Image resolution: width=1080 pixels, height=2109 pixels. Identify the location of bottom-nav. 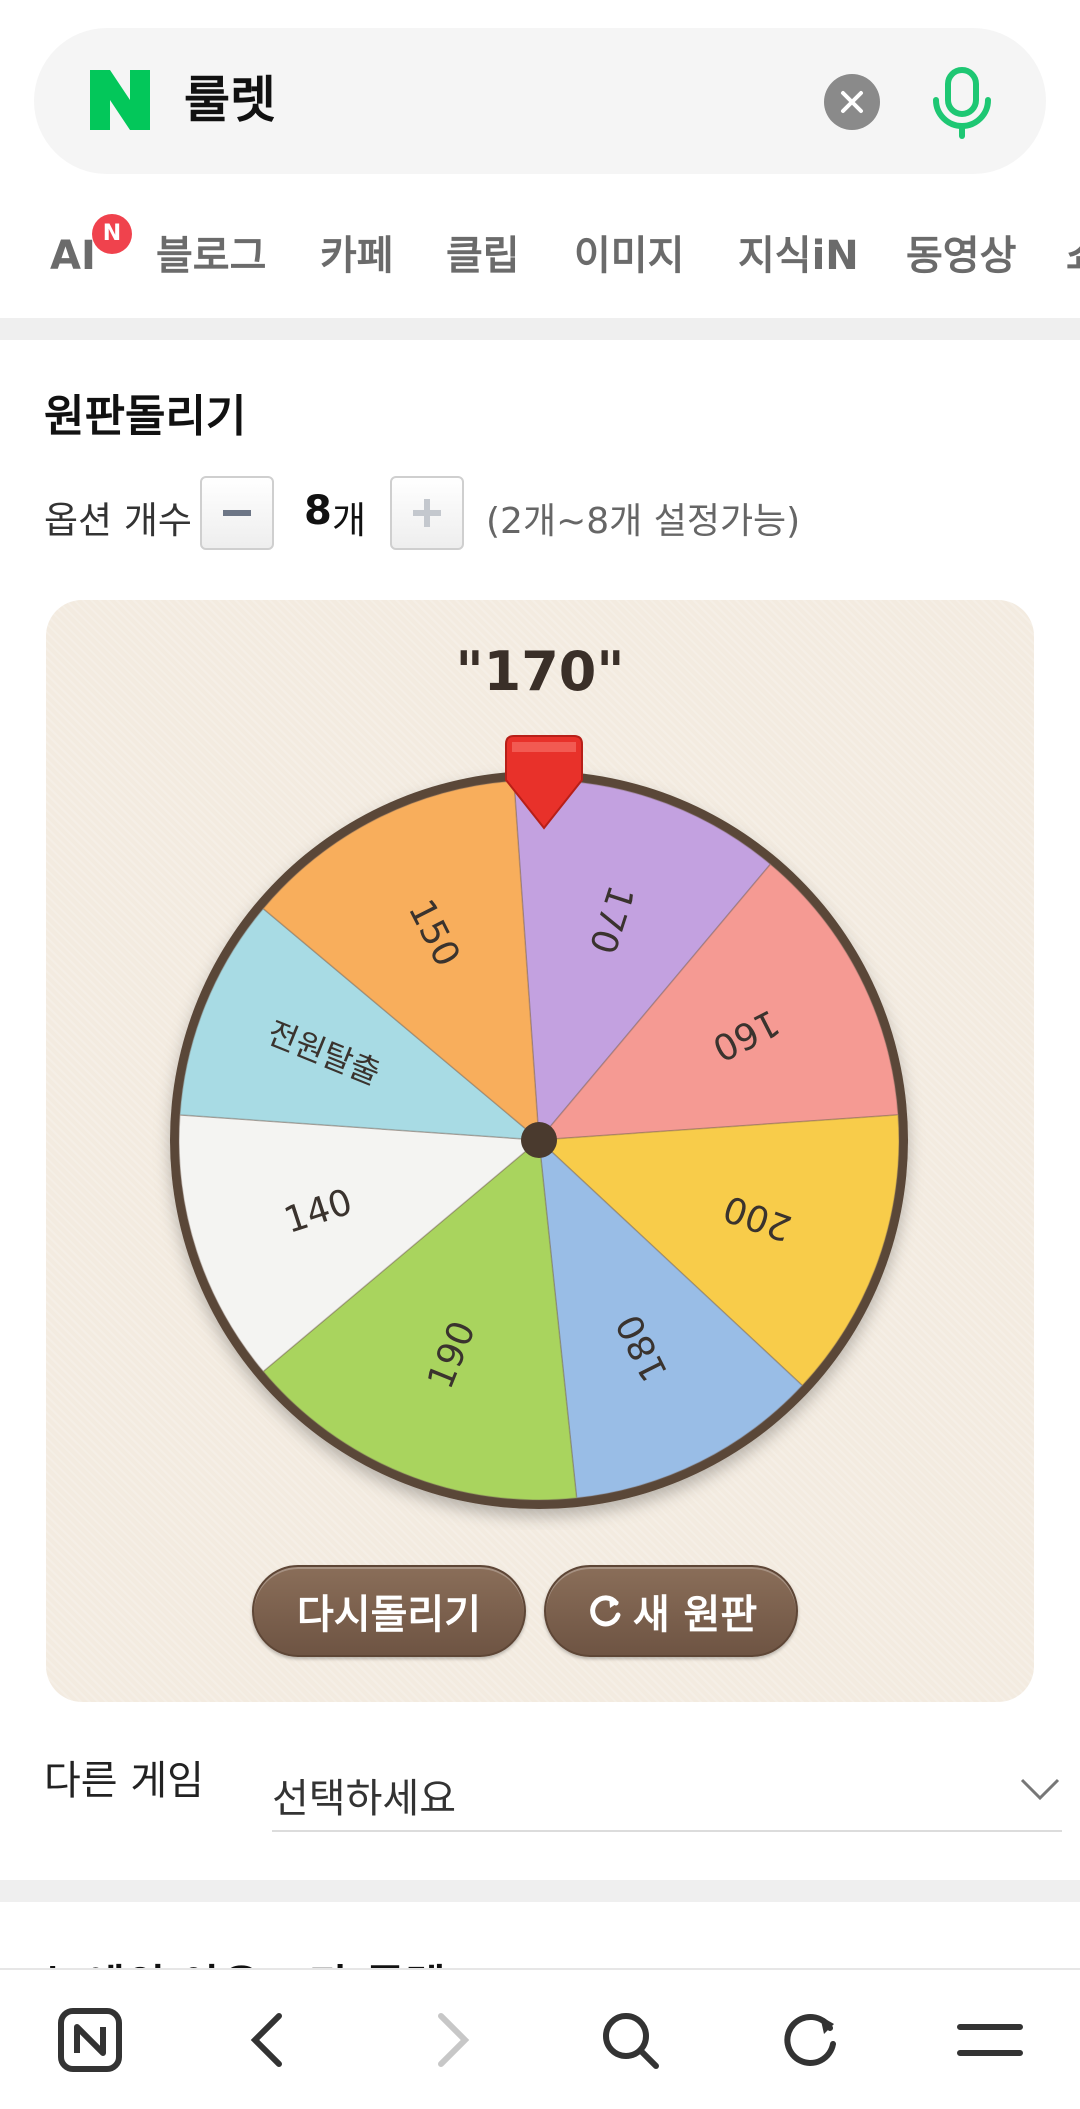
(540, 2038).